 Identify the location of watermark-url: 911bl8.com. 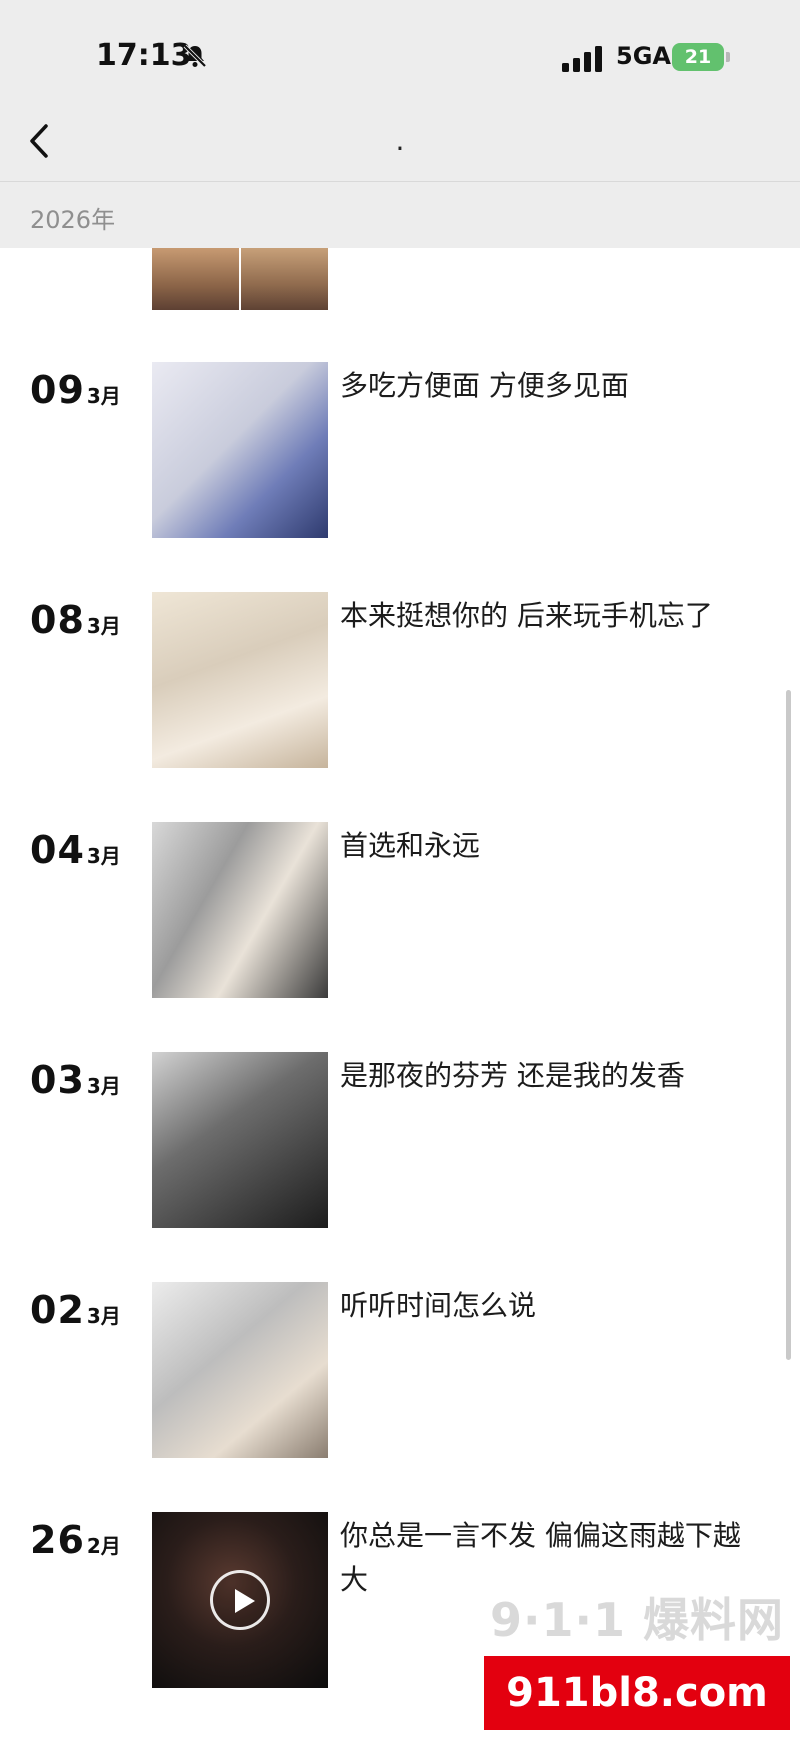
(637, 1693).